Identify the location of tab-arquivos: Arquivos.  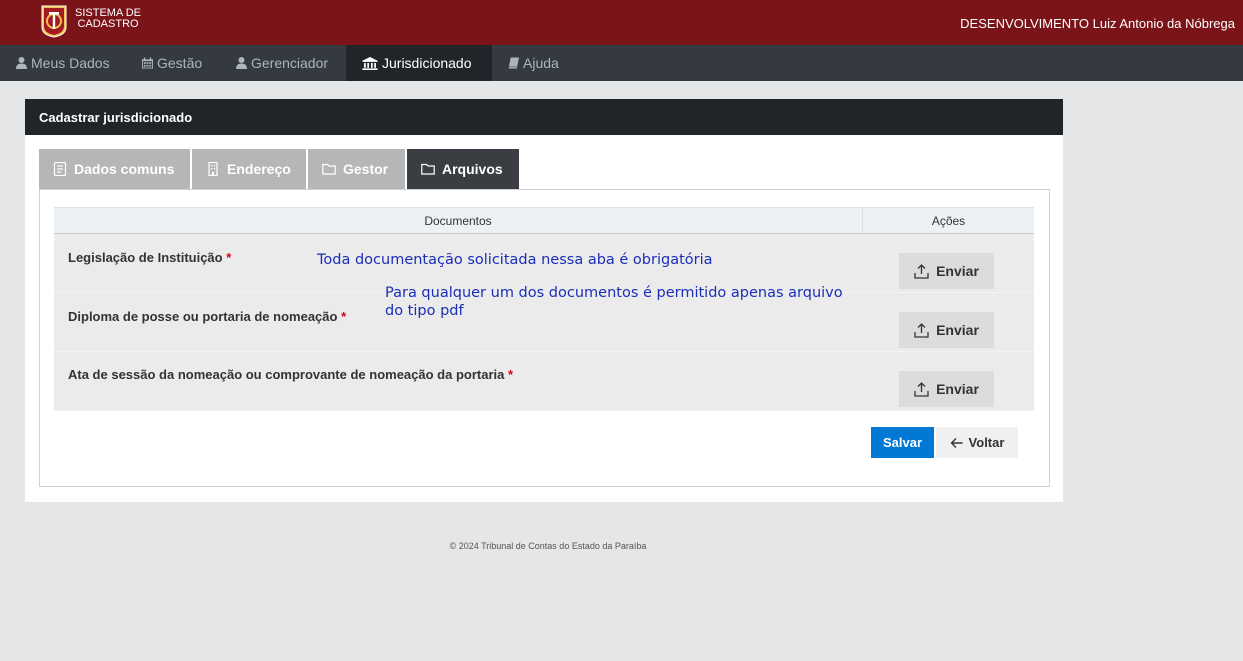
(463, 169).